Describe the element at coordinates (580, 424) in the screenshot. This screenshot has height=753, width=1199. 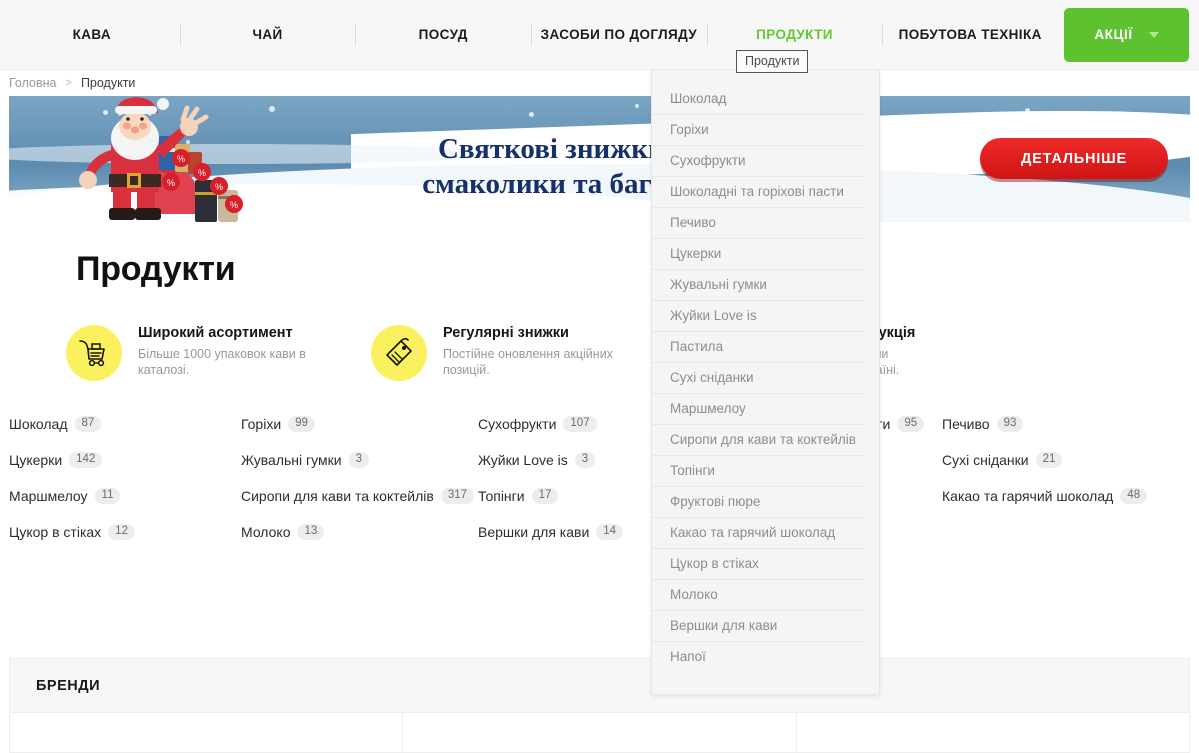
I see `category-count-badge: 107` at that location.